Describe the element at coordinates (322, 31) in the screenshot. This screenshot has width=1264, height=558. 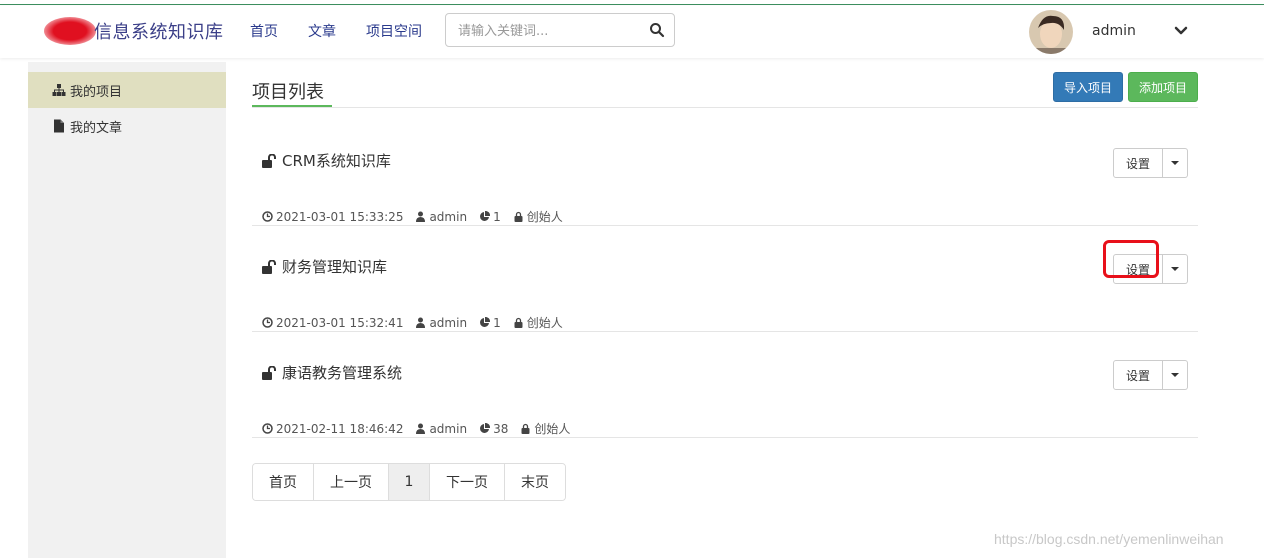
I see `nav-articles: 文章` at that location.